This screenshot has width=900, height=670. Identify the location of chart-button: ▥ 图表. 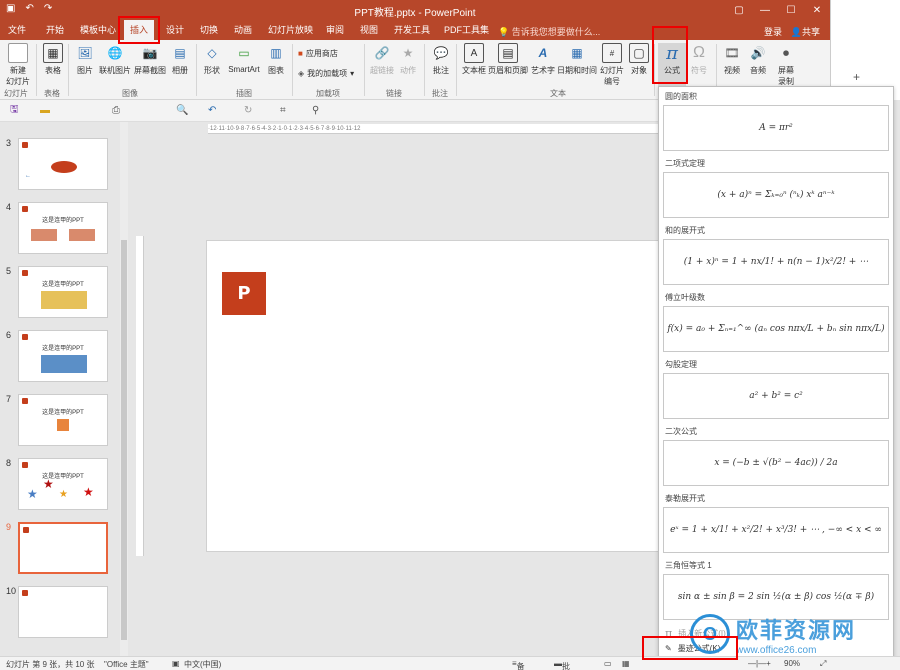
(276, 59).